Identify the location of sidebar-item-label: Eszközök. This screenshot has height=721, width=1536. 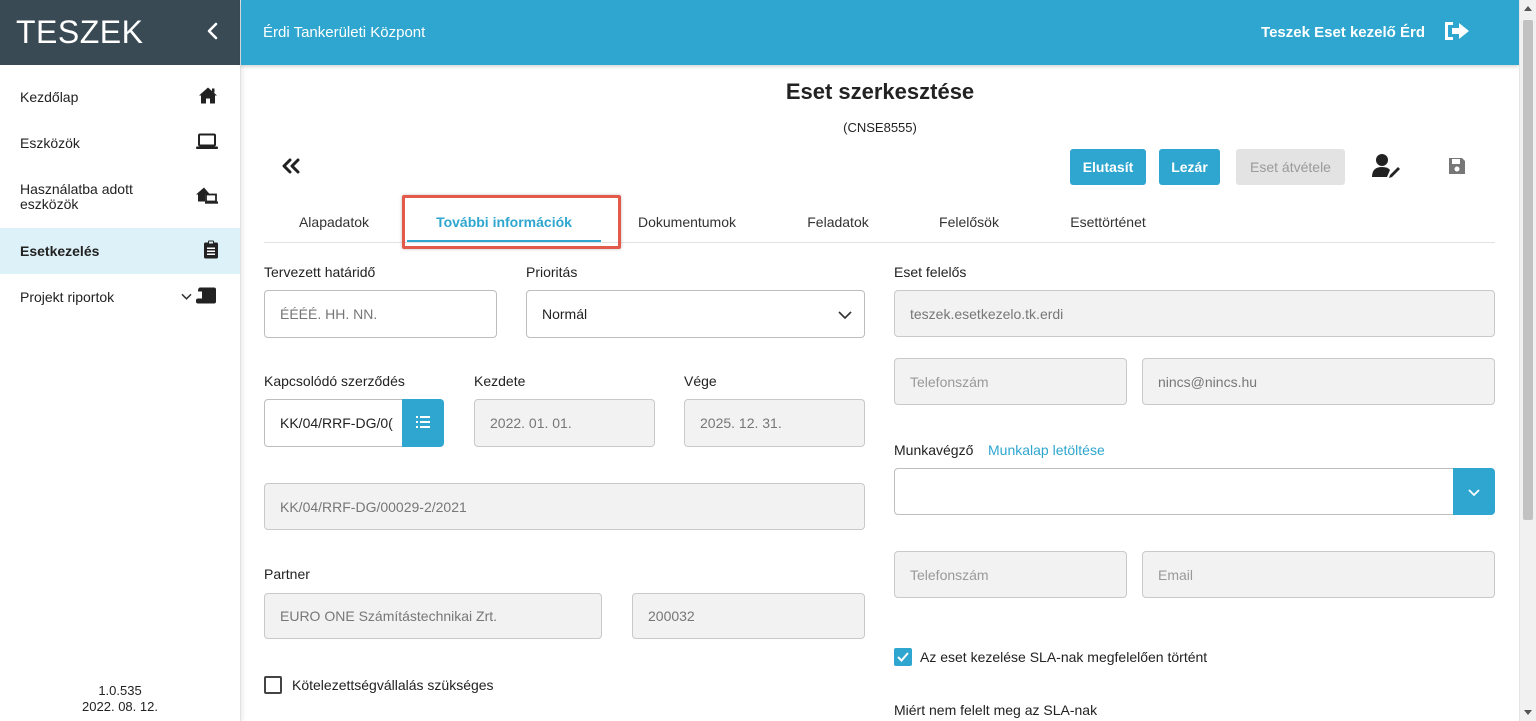
(50, 142).